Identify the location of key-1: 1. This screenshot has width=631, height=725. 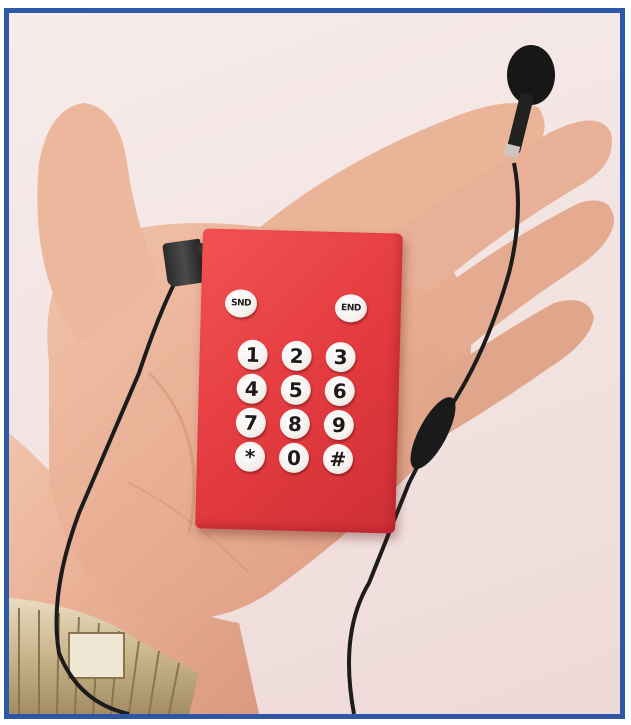
(253, 355).